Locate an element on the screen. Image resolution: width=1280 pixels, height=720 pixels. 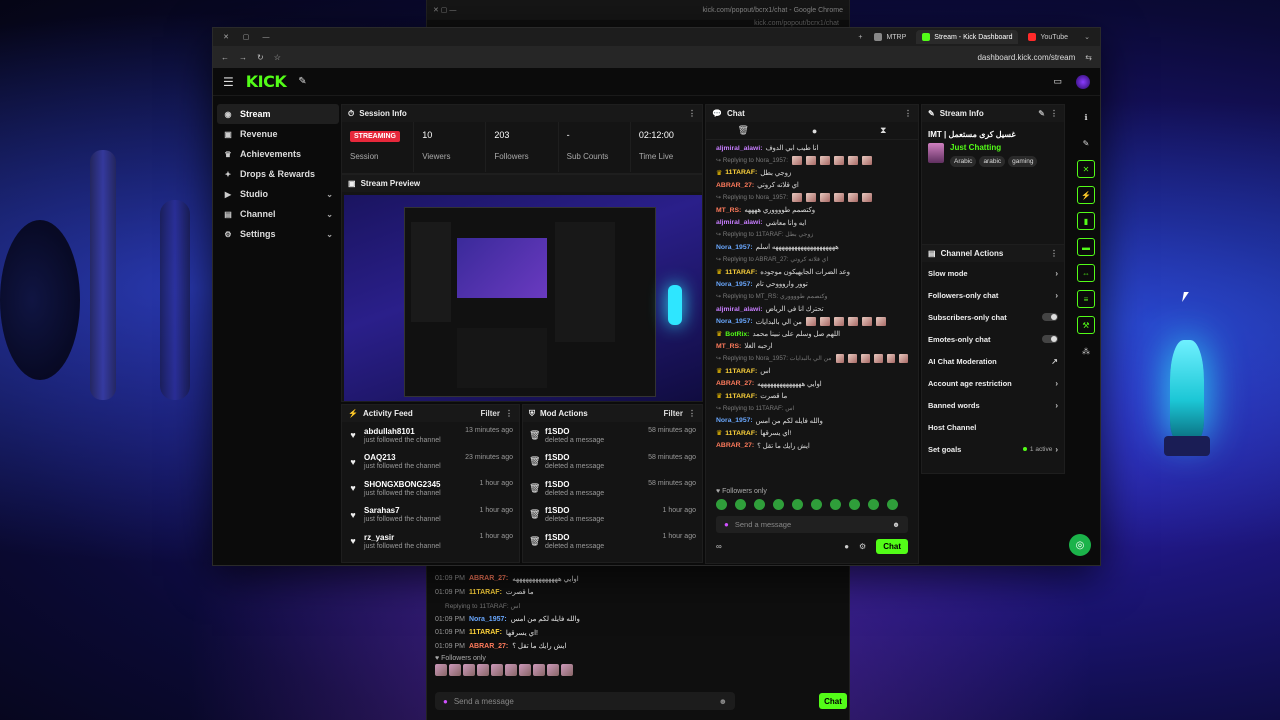
stream-tag: arabic is located at coordinates (992, 161).